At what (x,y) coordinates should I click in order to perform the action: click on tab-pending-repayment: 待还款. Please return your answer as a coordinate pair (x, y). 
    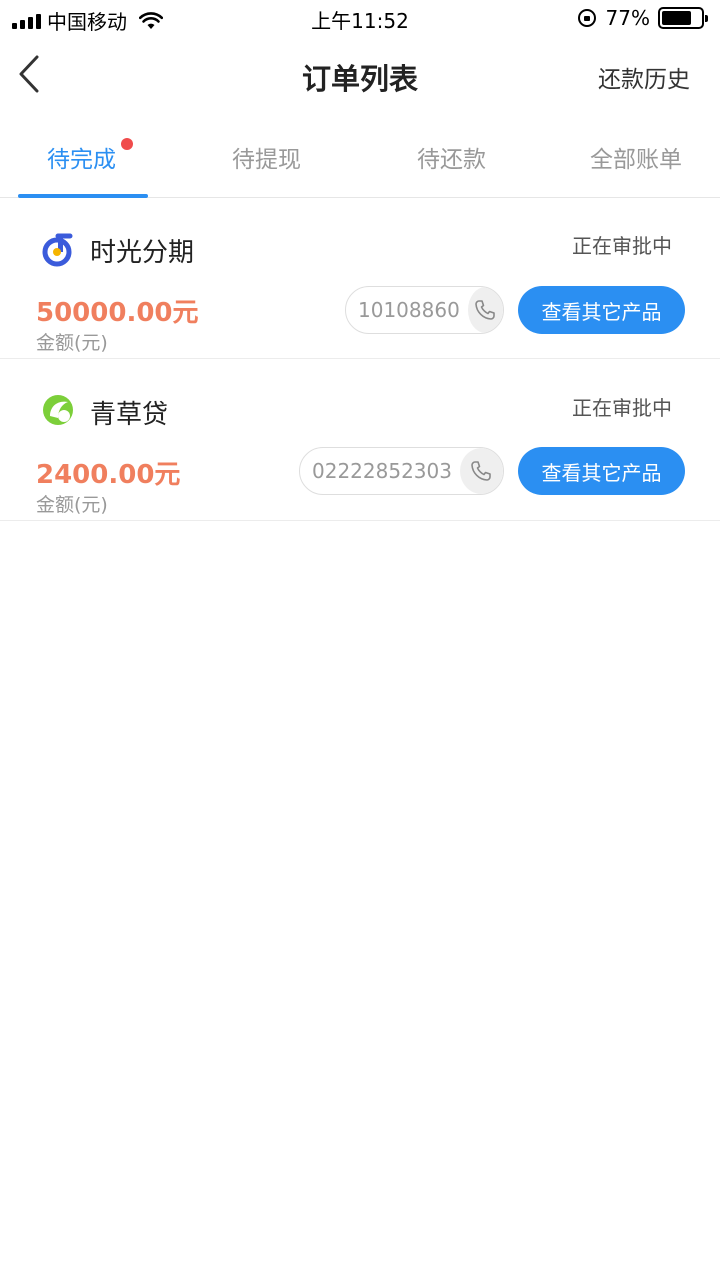
    Looking at the image, I should click on (451, 157).